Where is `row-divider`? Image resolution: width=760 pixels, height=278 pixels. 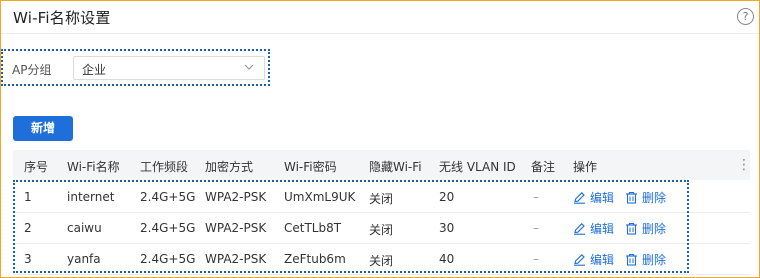
row-divider is located at coordinates (381, 274).